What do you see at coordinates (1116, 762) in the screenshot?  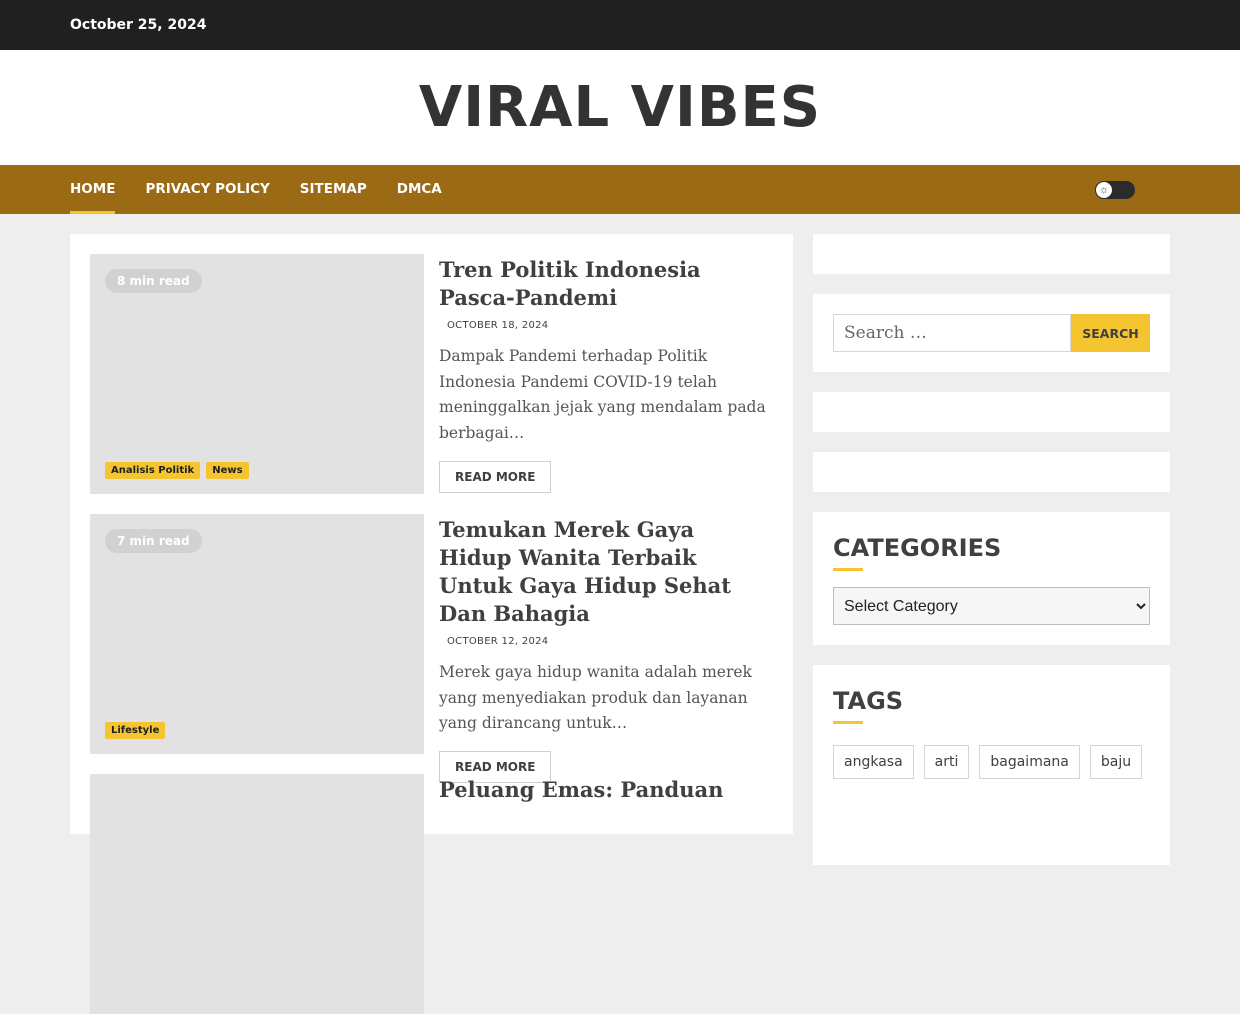 I see `tag-link: baju` at bounding box center [1116, 762].